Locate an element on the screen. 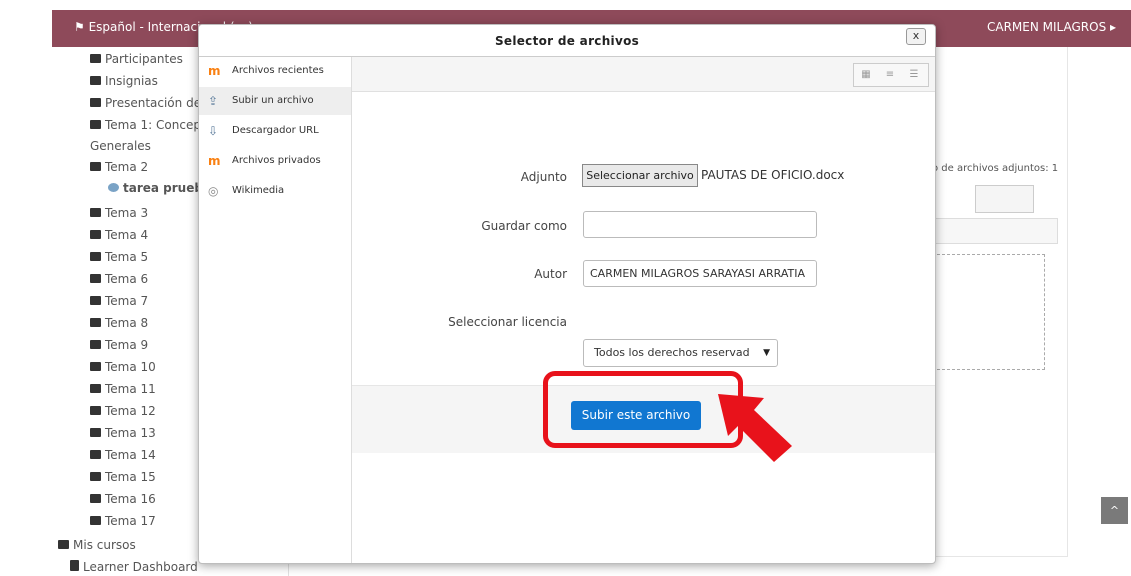  list-view-icon: ≡ is located at coordinates (890, 75).